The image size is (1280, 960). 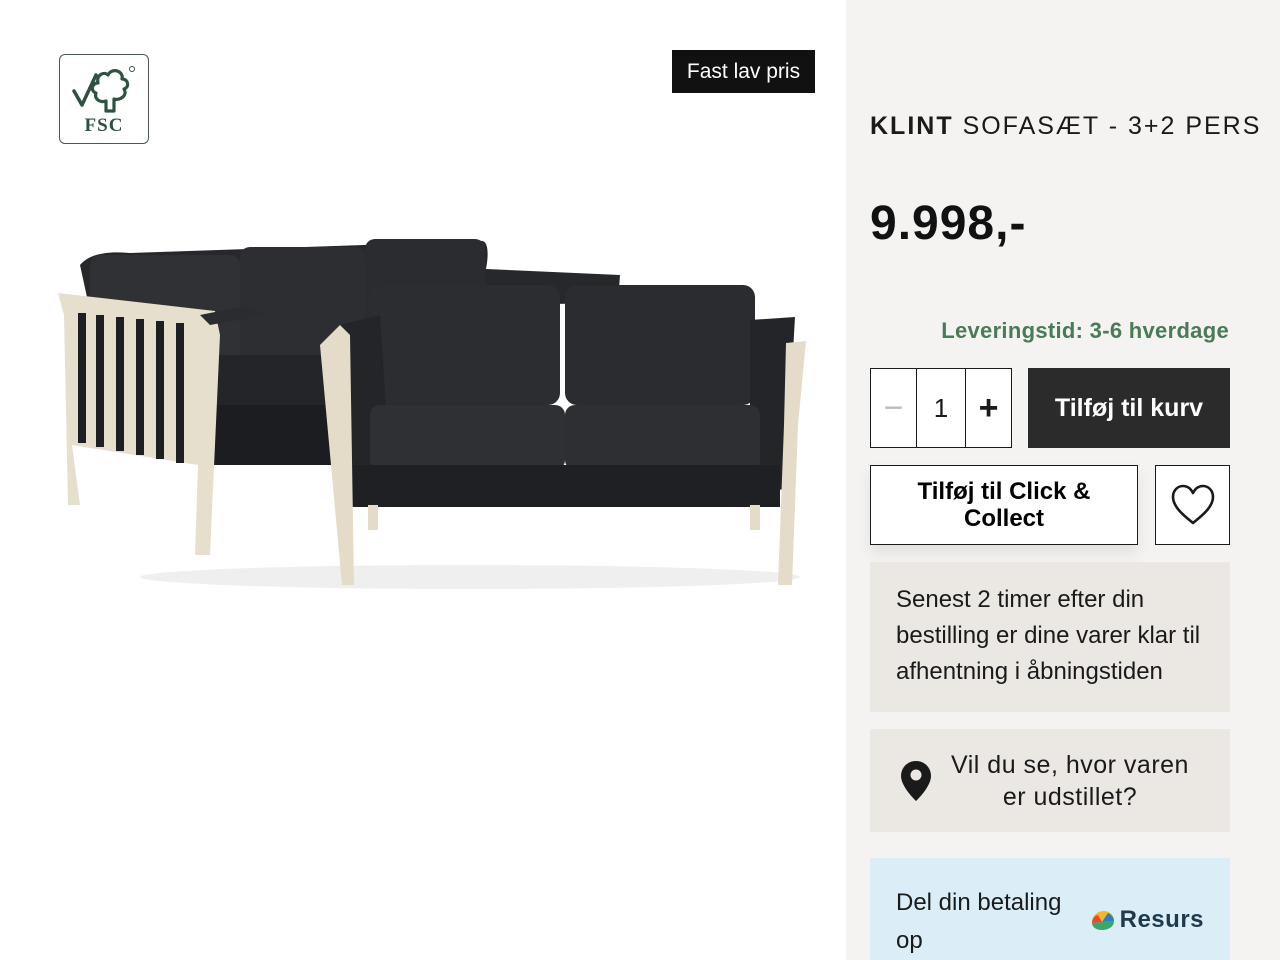 I want to click on location-pin-icon, so click(x=916, y=781).